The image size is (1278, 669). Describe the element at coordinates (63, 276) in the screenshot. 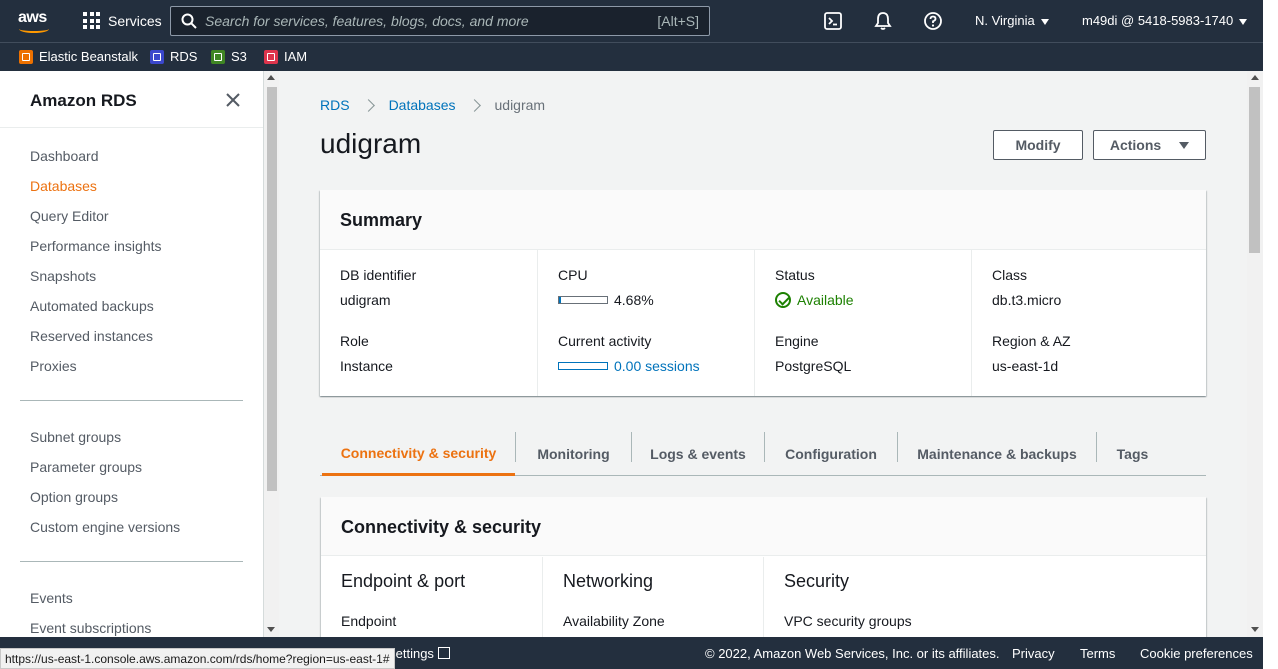

I see `sidebar-item-snapshots: Snapshots` at that location.